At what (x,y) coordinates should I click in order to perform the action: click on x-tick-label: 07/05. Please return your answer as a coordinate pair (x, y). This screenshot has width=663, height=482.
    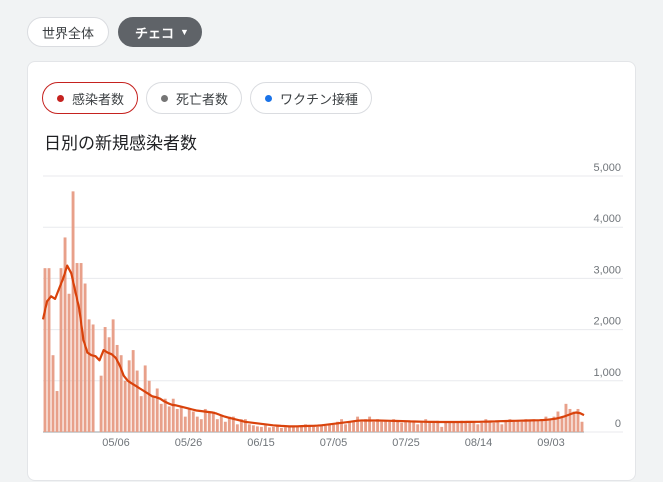
    Looking at the image, I should click on (334, 443).